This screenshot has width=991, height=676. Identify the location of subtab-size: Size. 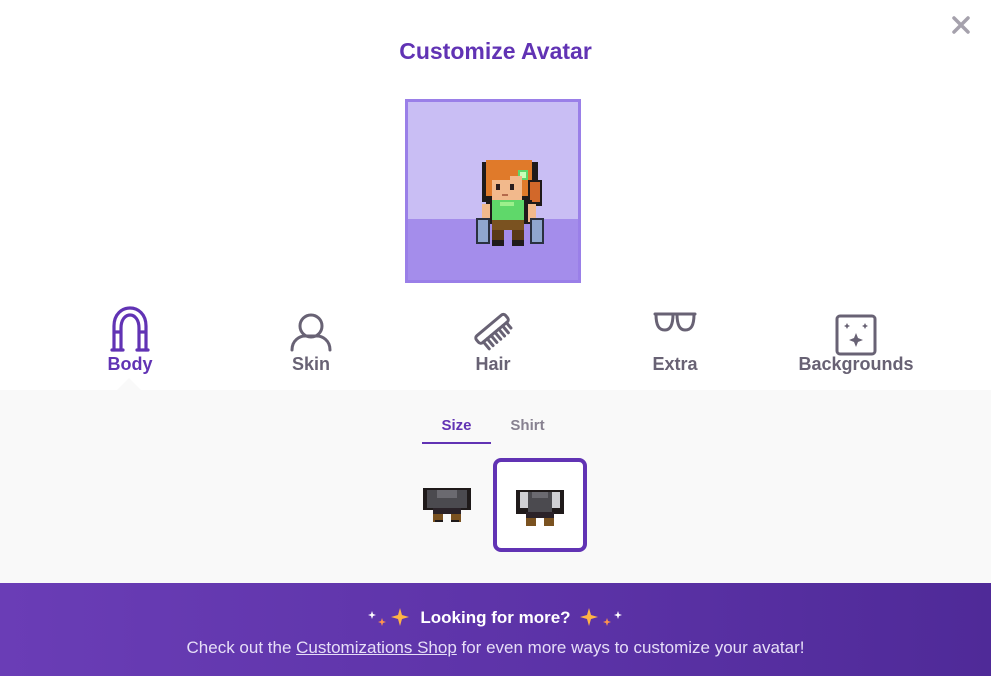
(456, 425).